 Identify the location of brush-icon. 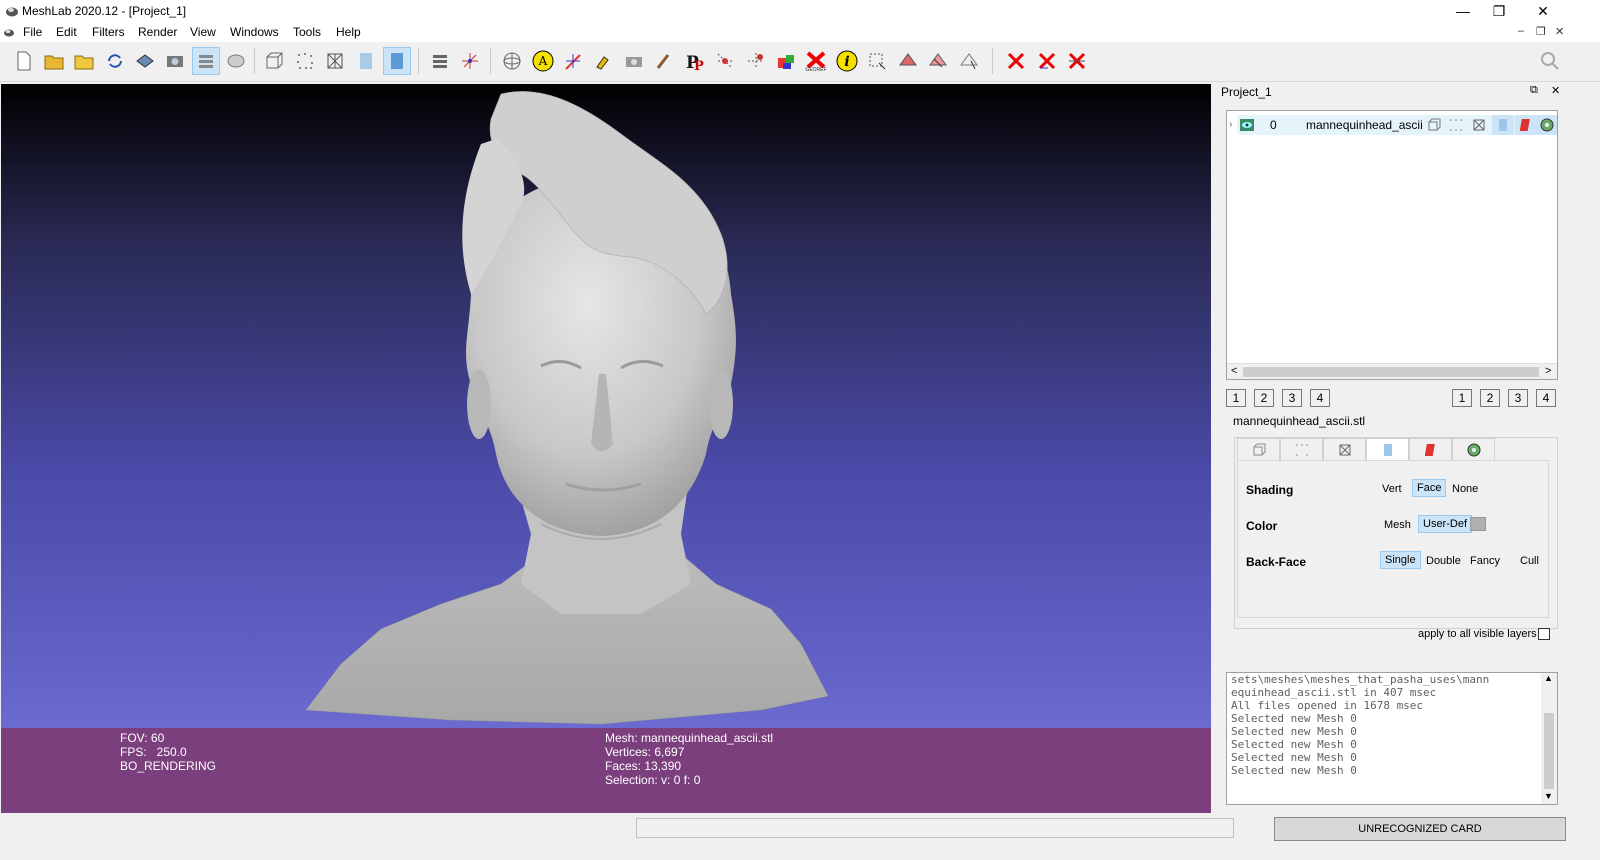
(664, 61).